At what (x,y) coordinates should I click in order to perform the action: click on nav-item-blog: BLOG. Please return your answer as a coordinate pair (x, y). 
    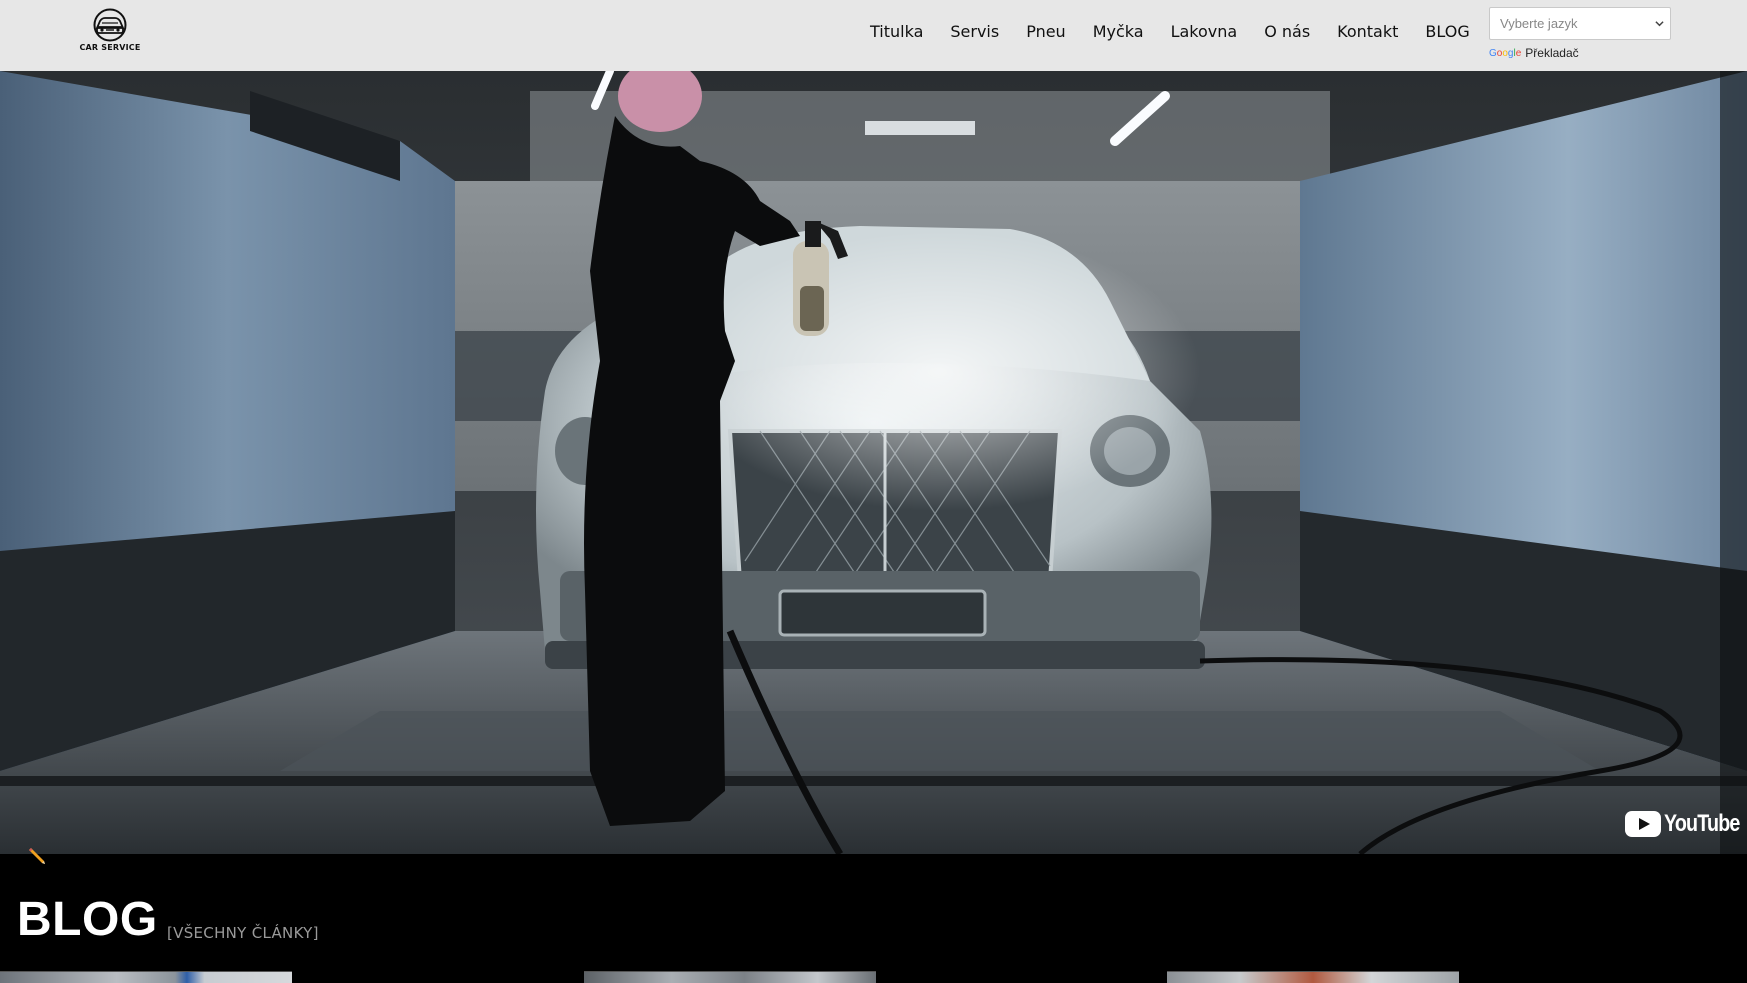
    Looking at the image, I should click on (1447, 32).